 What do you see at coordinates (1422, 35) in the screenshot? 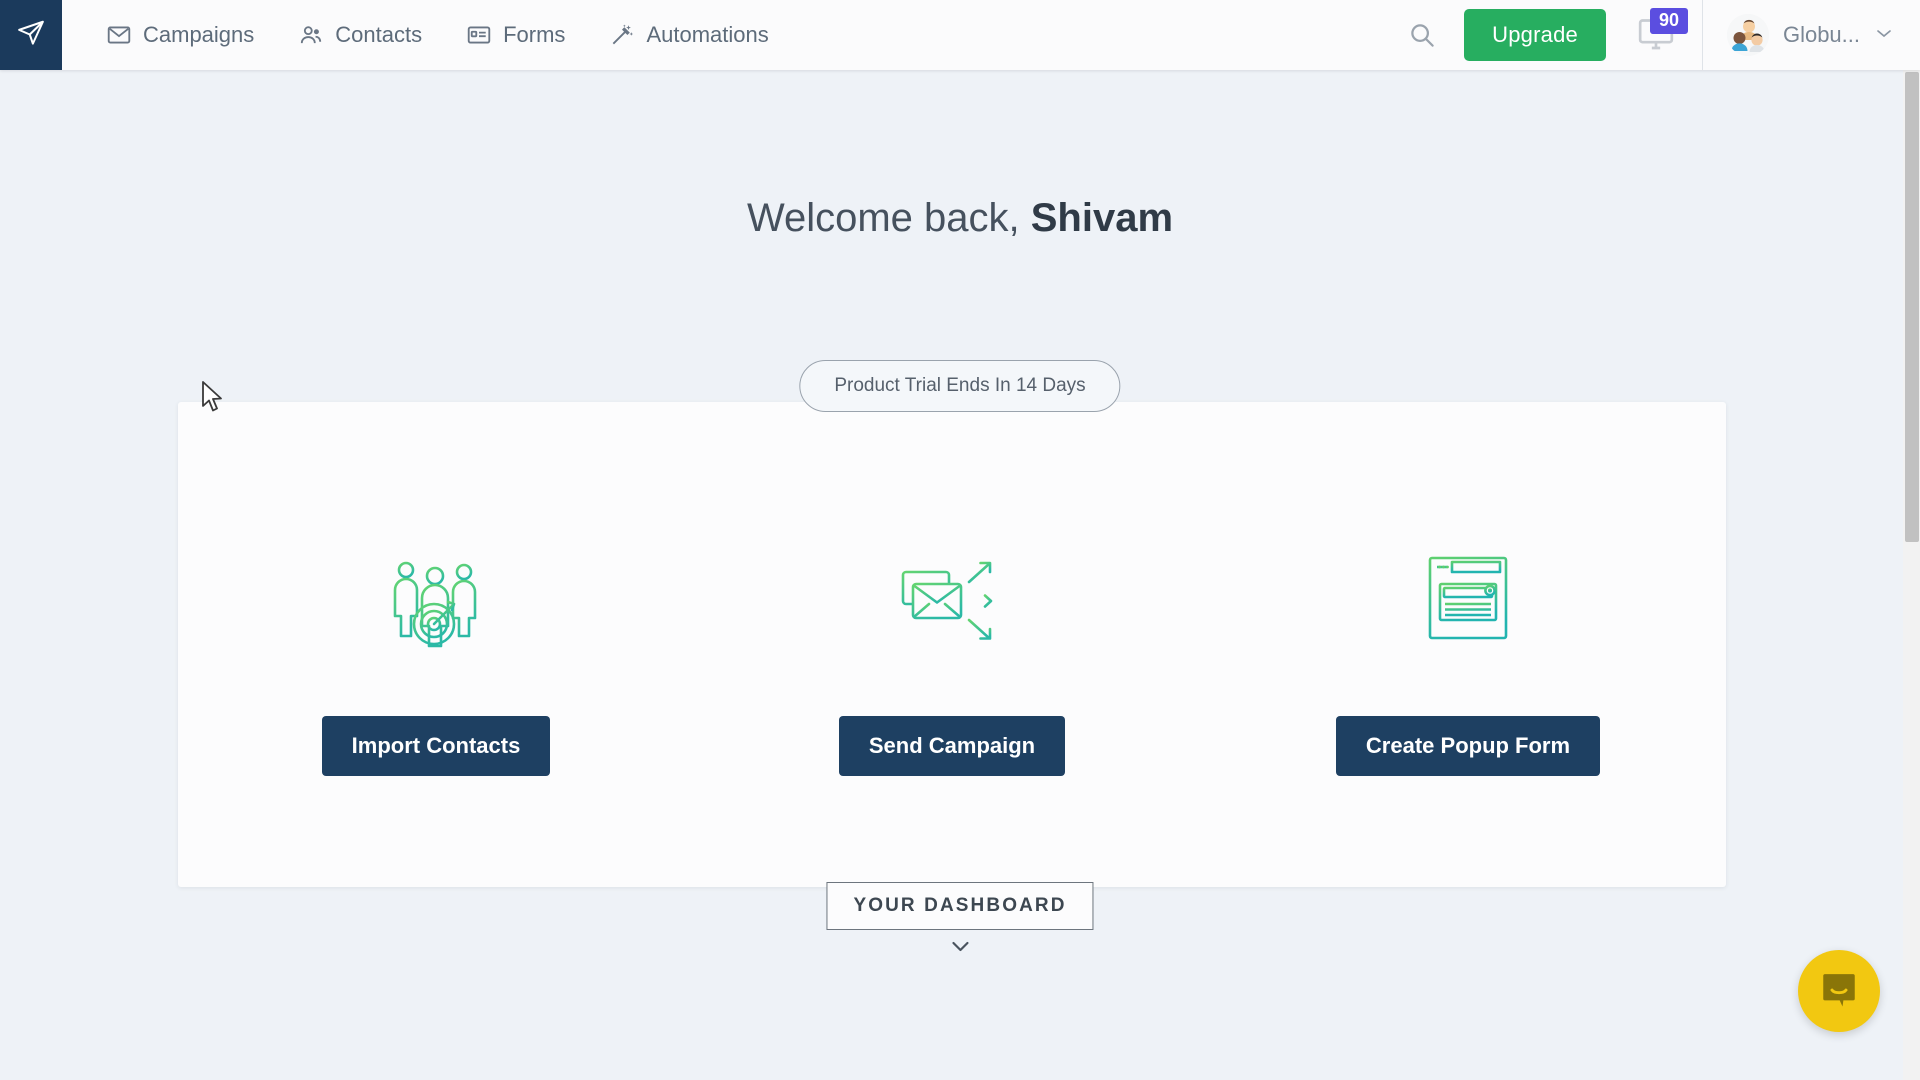
I see `search-icon` at bounding box center [1422, 35].